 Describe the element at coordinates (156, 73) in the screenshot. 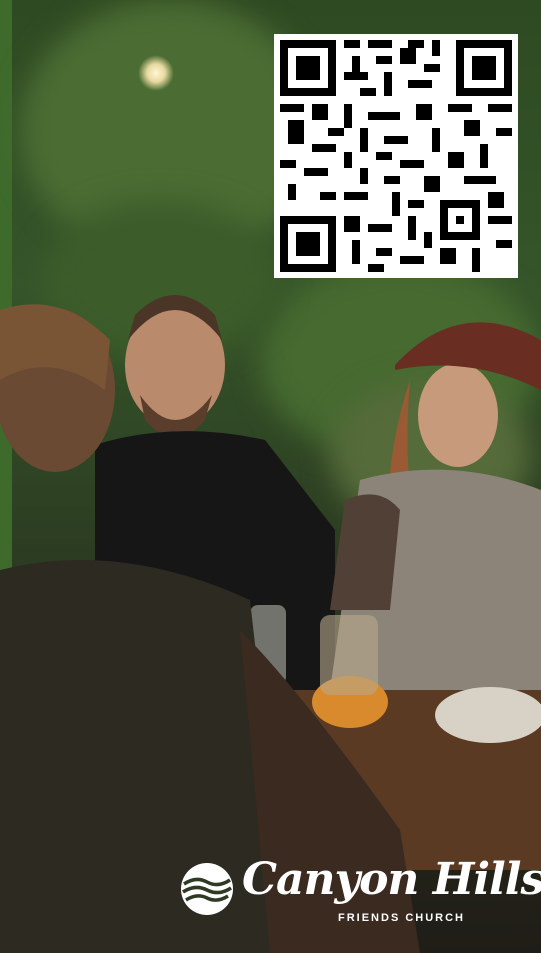

I see `string-light` at that location.